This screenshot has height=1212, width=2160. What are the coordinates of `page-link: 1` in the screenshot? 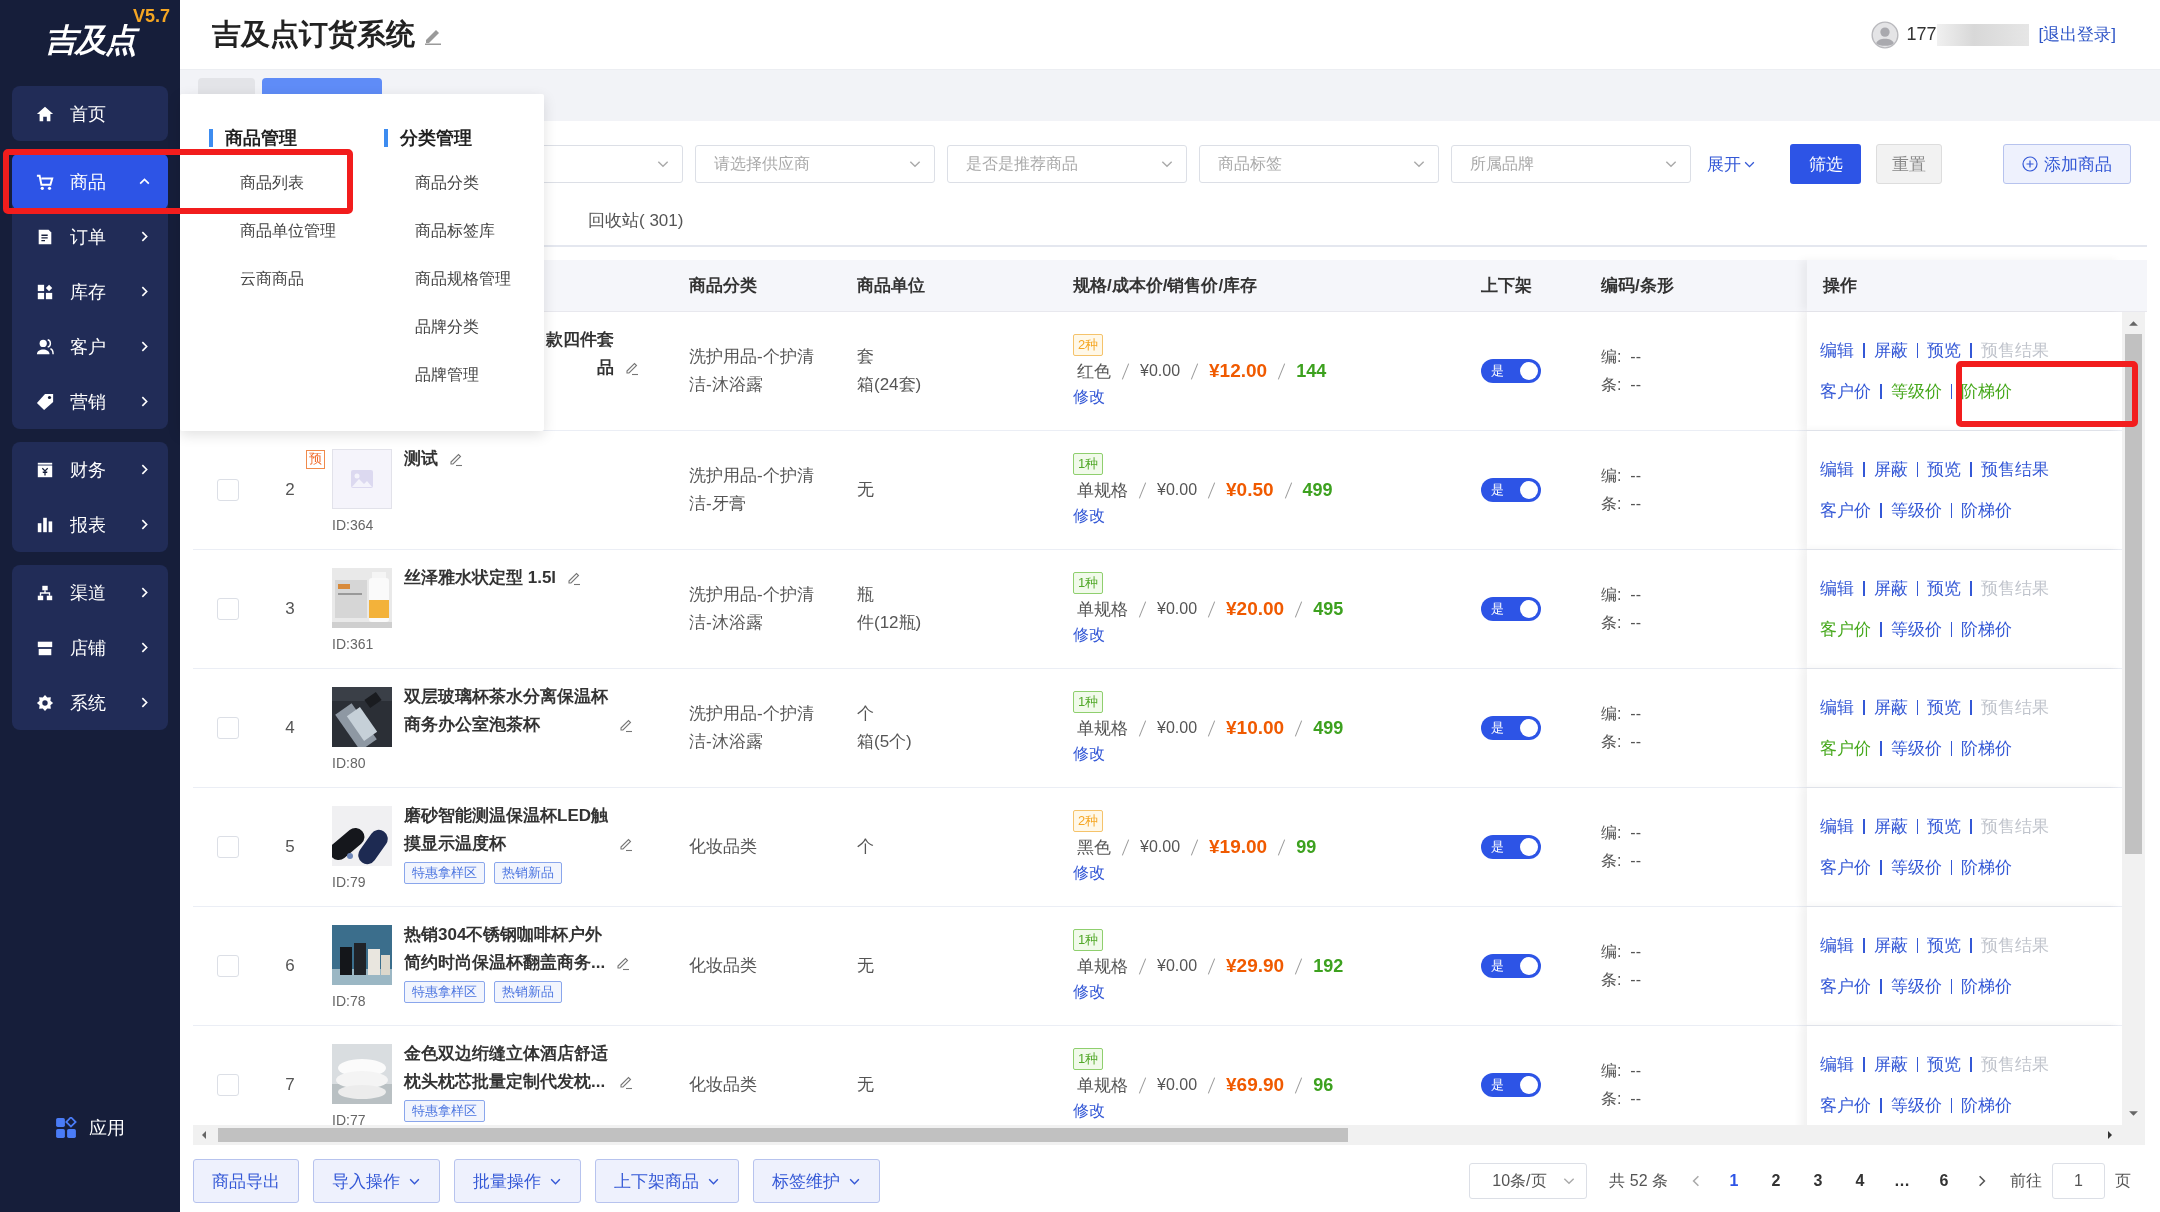 It's located at (1734, 1181).